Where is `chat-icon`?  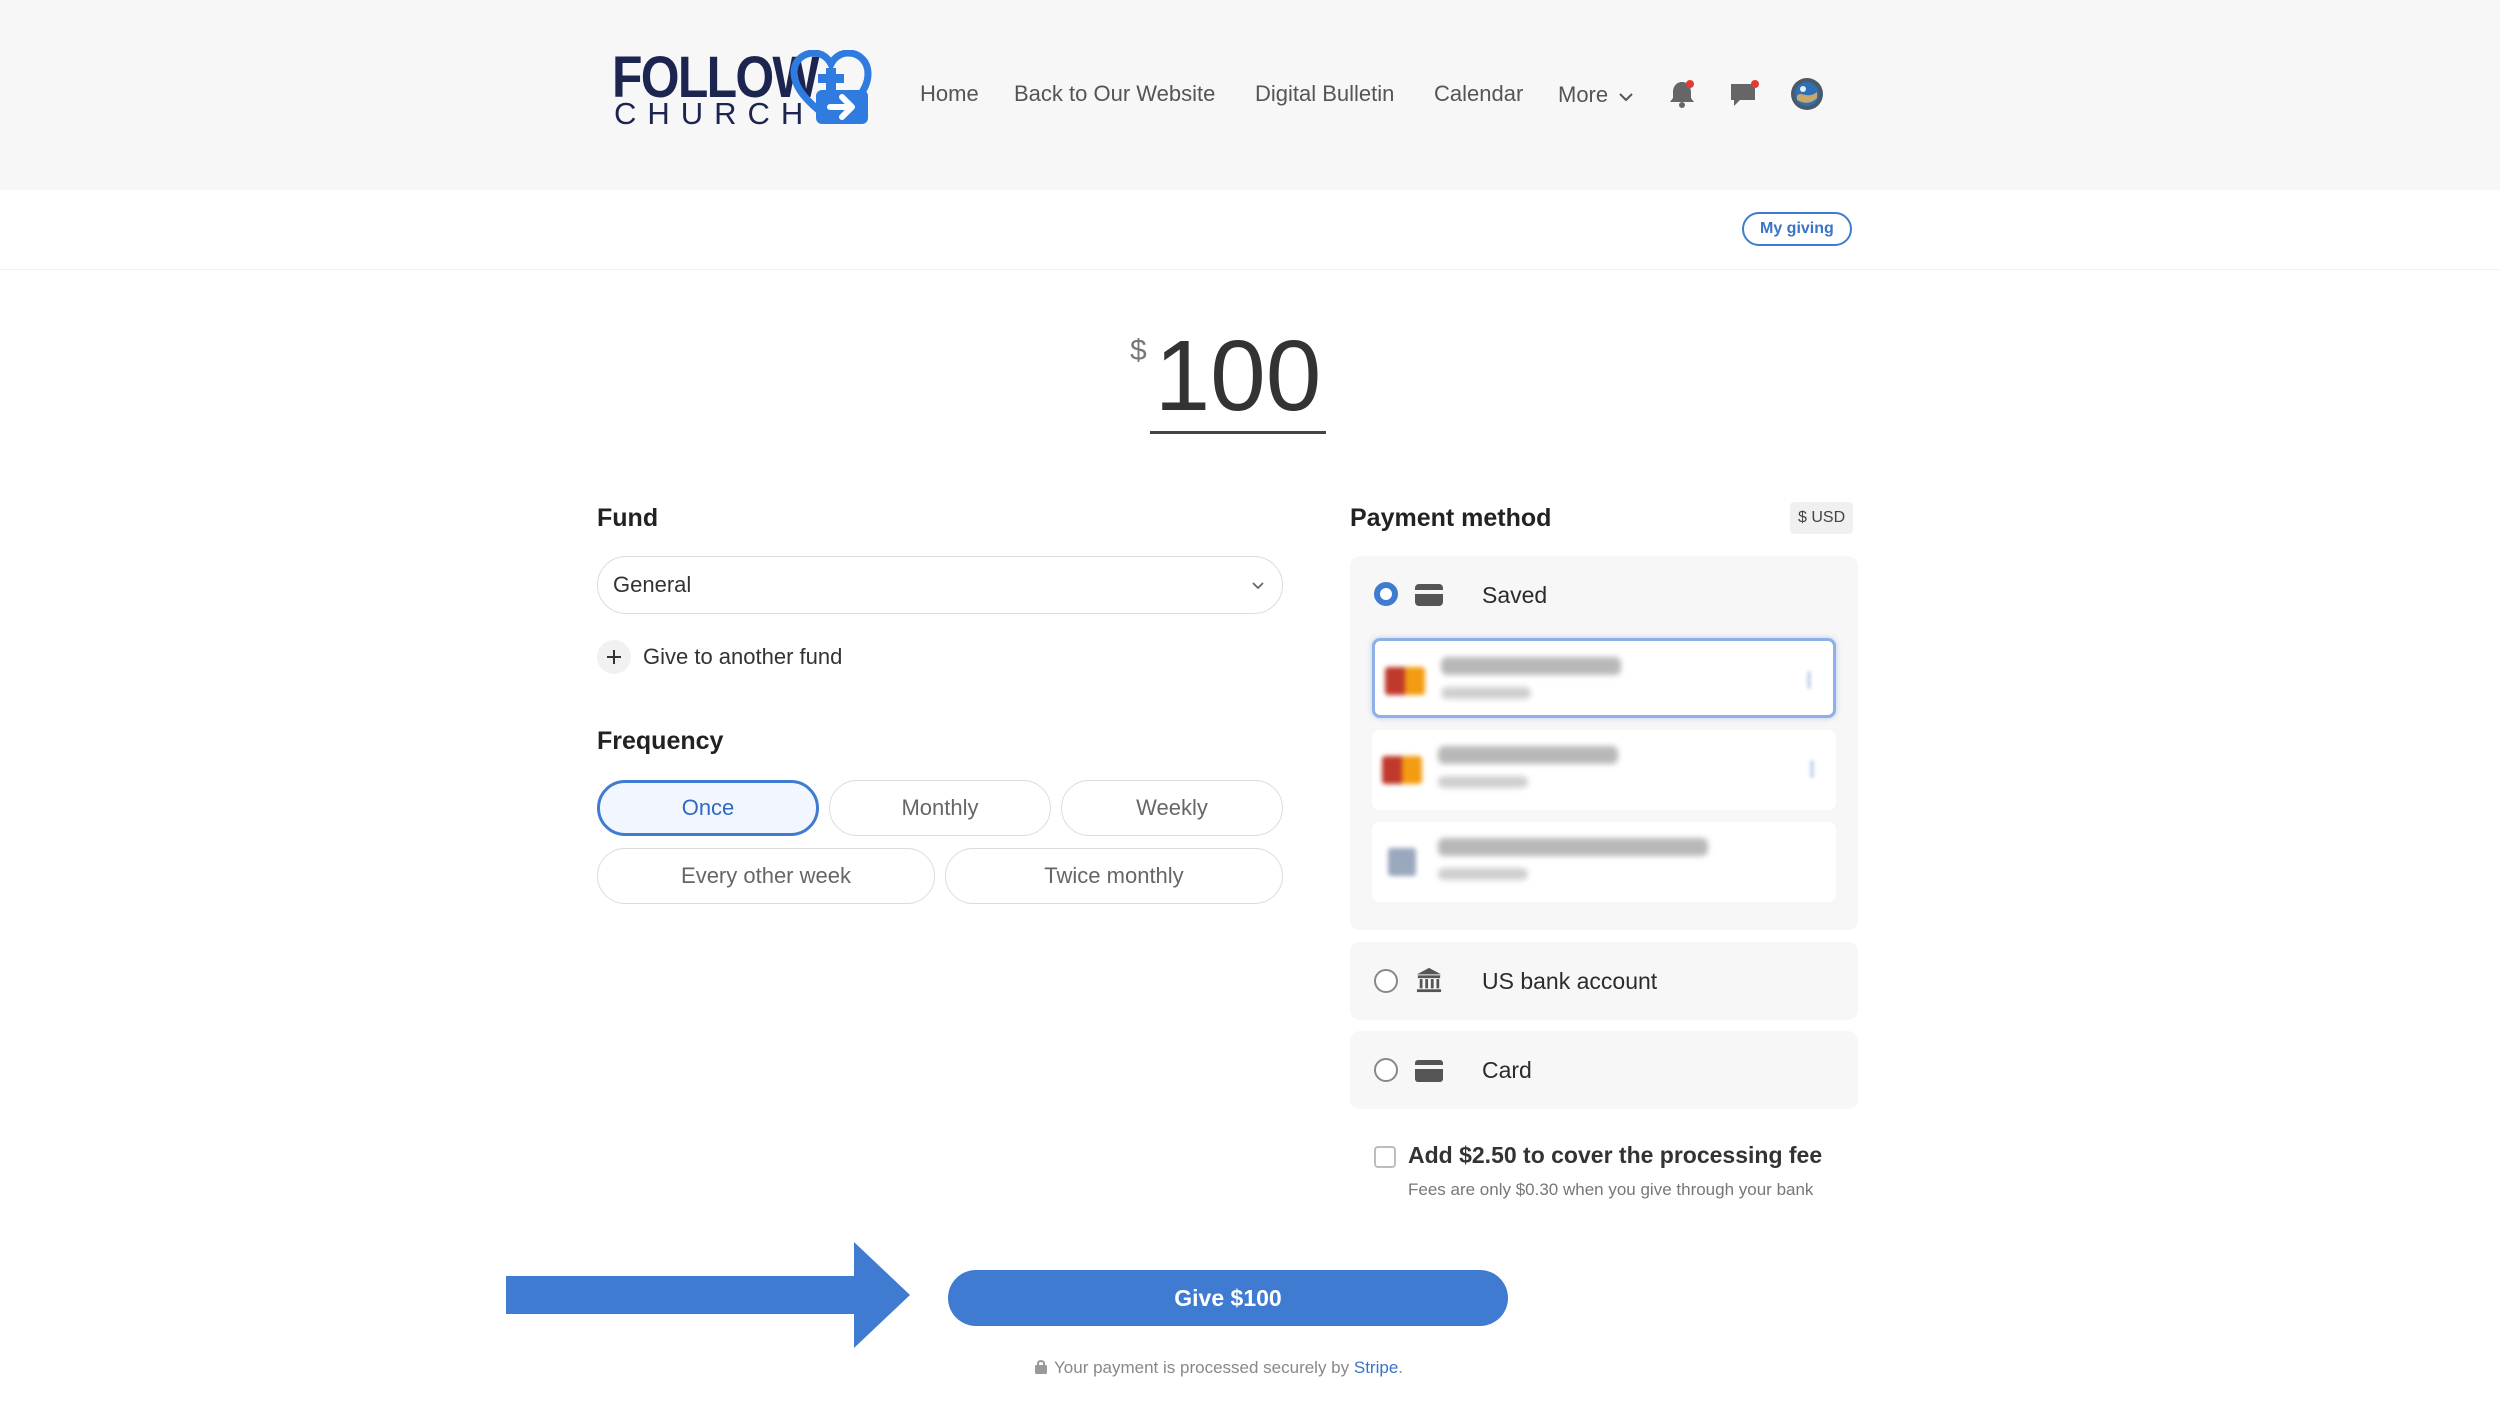 chat-icon is located at coordinates (1744, 94).